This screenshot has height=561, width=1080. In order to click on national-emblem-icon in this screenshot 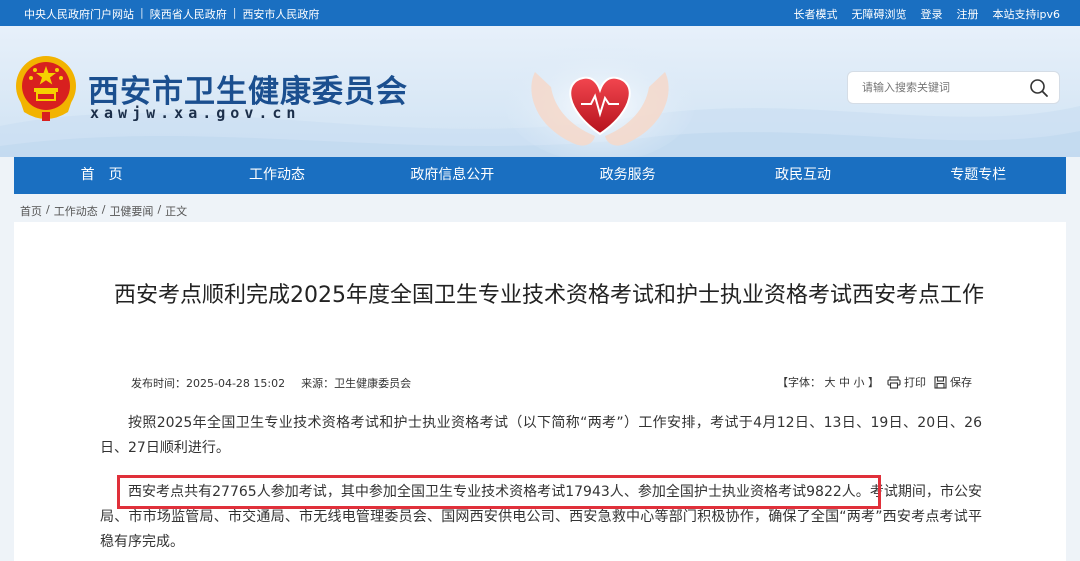, I will do `click(46, 88)`.